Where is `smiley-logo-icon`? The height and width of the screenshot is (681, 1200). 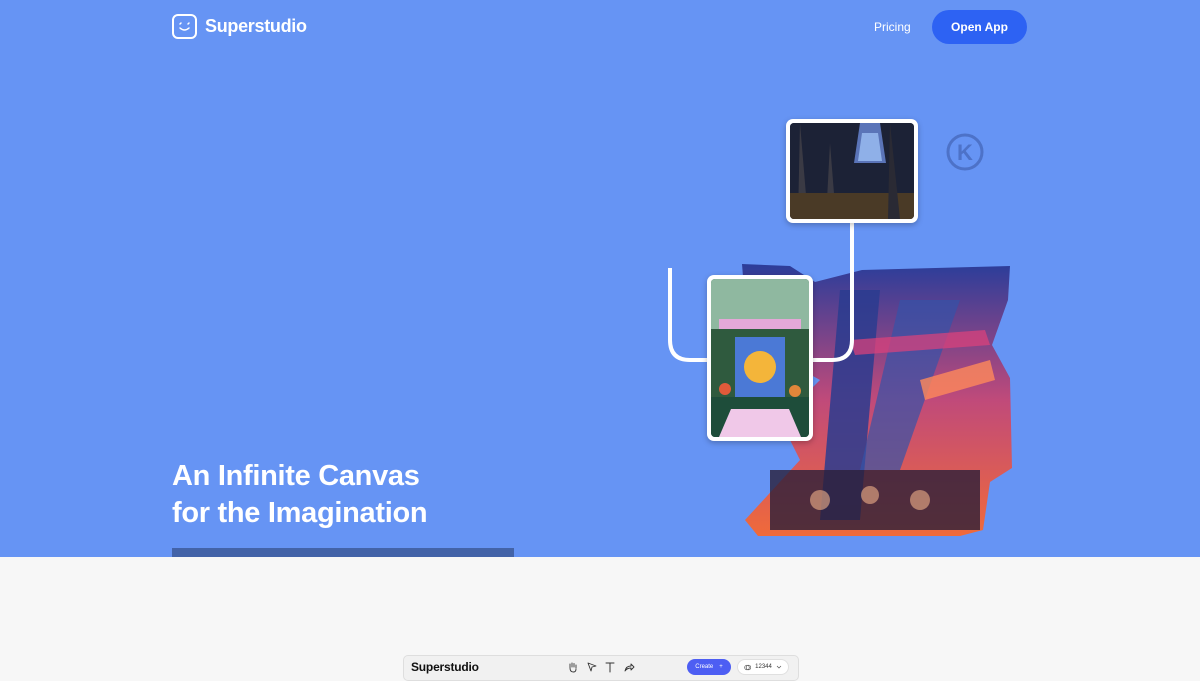 smiley-logo-icon is located at coordinates (184, 26).